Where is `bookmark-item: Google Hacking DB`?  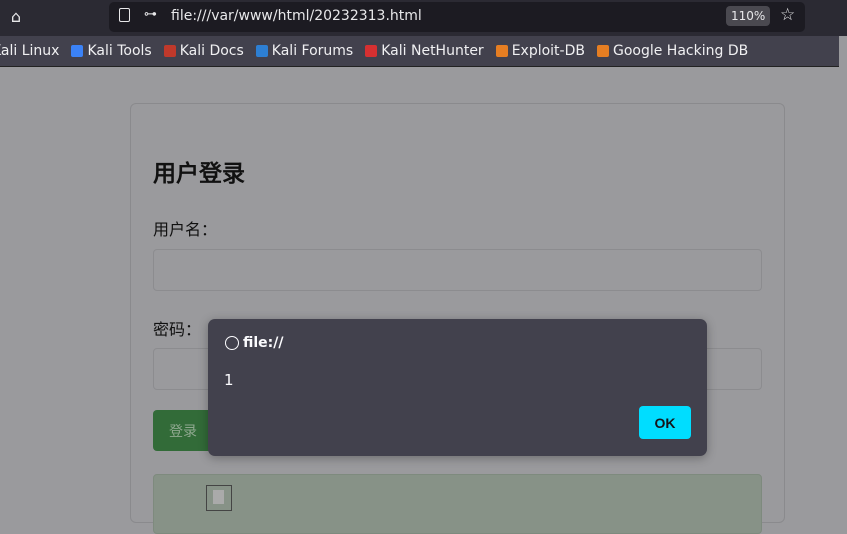 bookmark-item: Google Hacking DB is located at coordinates (672, 51).